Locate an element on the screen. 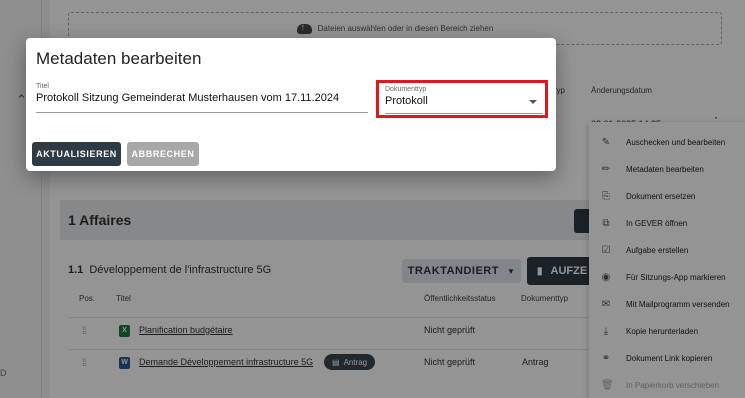  doctype-select: Dokumenttyp Protokoll is located at coordinates (464, 100).